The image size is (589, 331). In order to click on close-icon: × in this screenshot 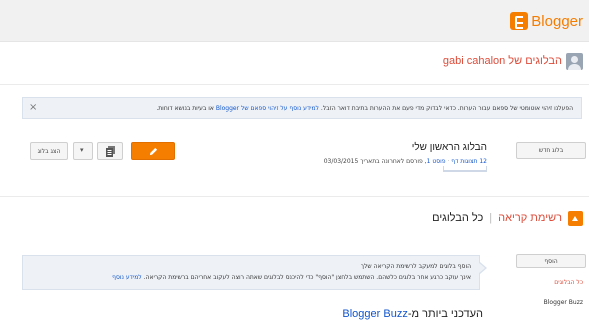, I will do `click(33, 107)`.